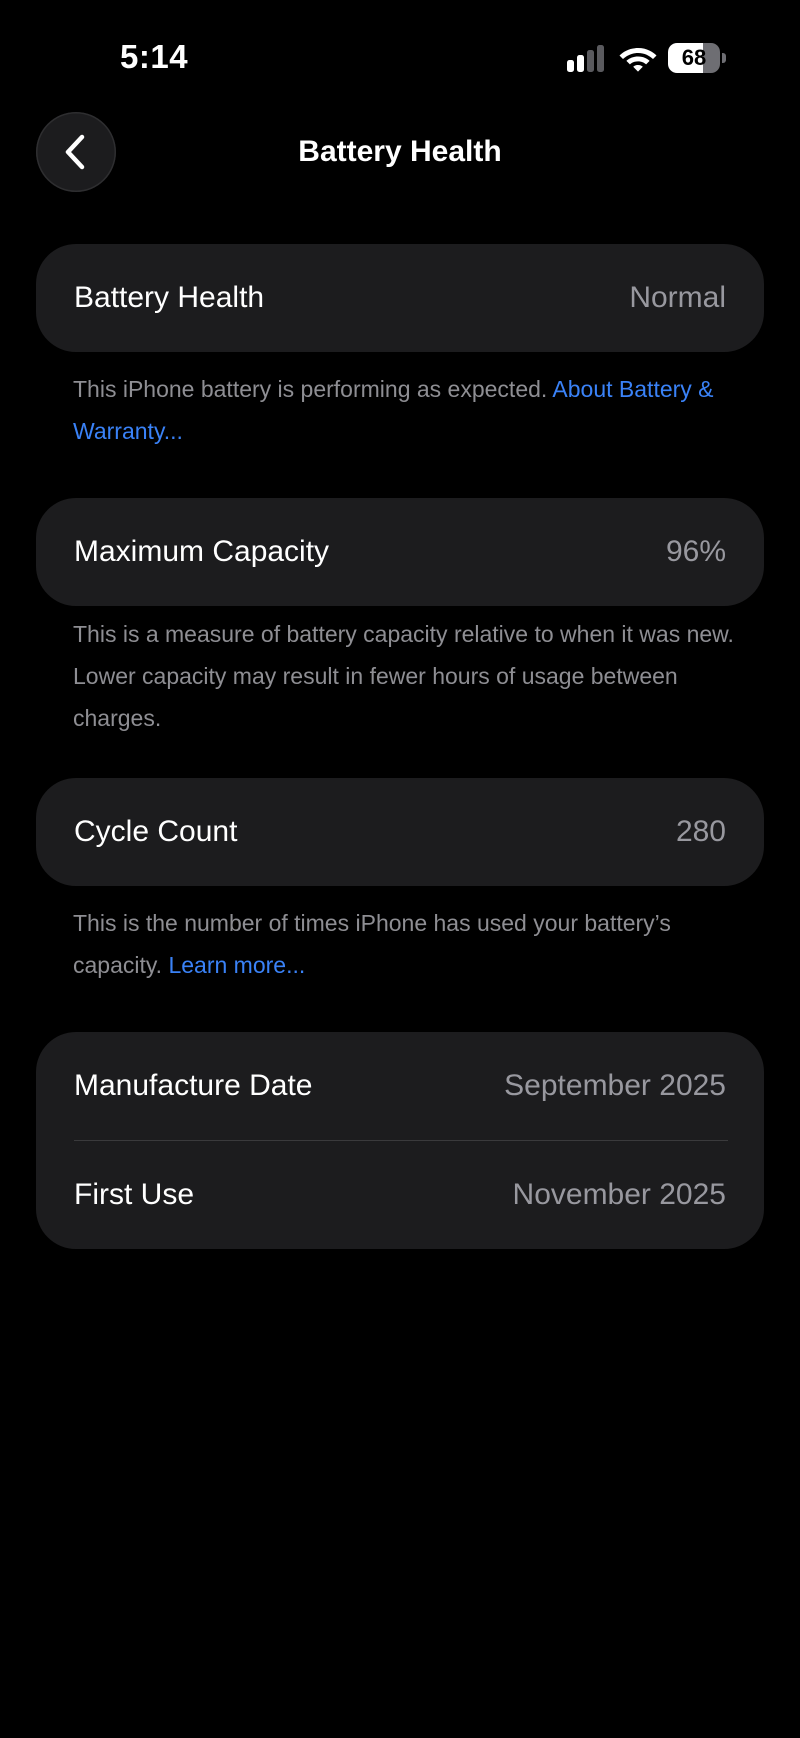 This screenshot has height=1738, width=800. What do you see at coordinates (169, 297) in the screenshot?
I see `battery-health-label: Battery Health` at bounding box center [169, 297].